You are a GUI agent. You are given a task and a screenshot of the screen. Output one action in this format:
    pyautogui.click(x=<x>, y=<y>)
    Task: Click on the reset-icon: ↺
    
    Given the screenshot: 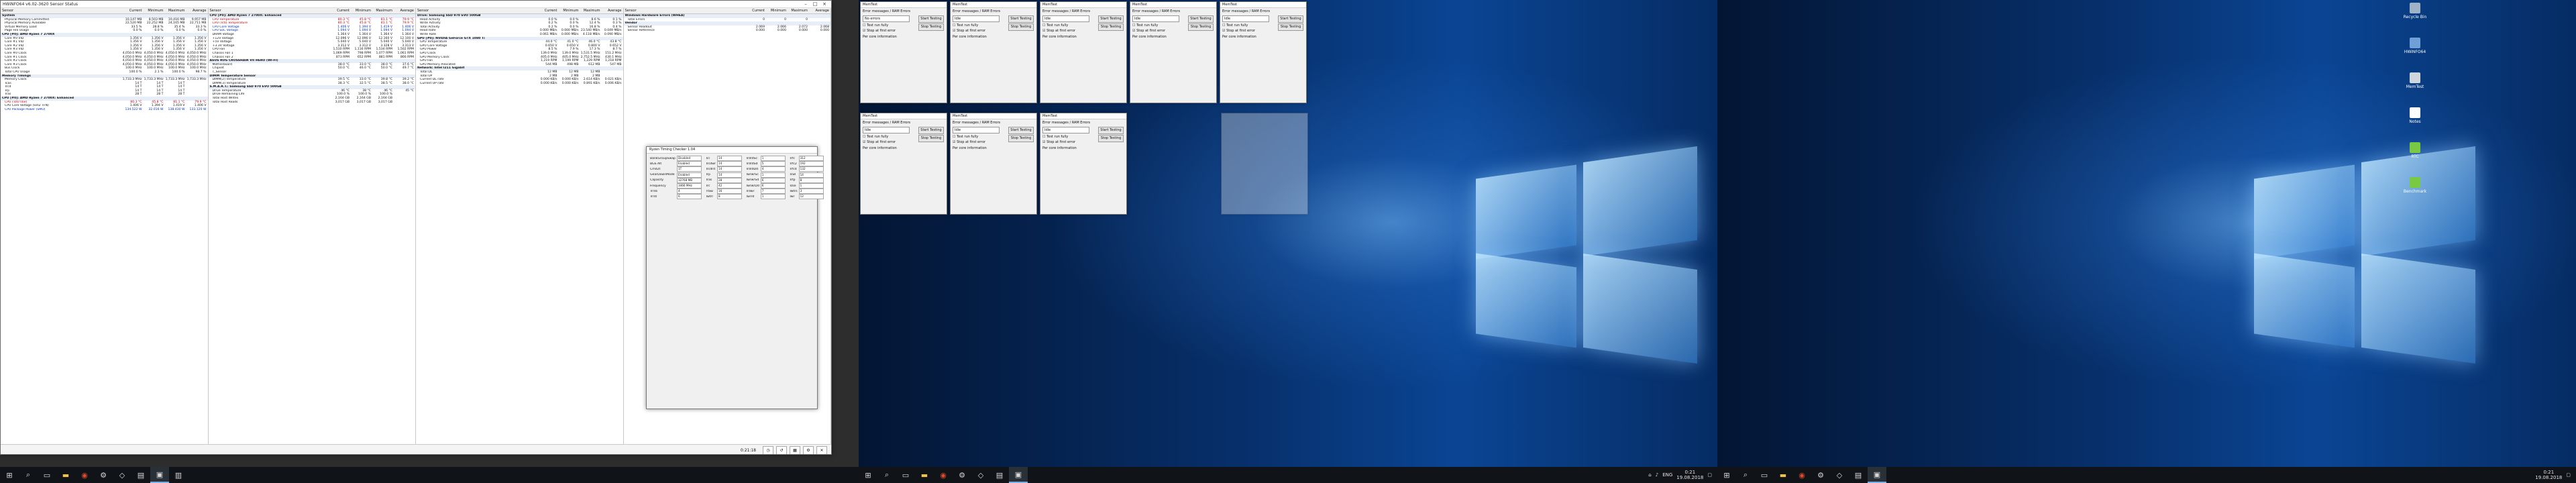 What is the action you would take?
    pyautogui.click(x=781, y=449)
    